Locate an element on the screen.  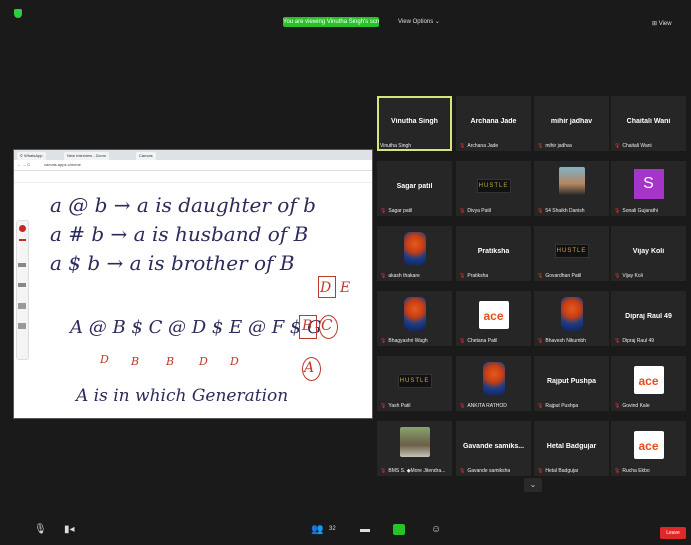
participant-display-name: Dipraj Raul 49 is located at coordinates (648, 316).